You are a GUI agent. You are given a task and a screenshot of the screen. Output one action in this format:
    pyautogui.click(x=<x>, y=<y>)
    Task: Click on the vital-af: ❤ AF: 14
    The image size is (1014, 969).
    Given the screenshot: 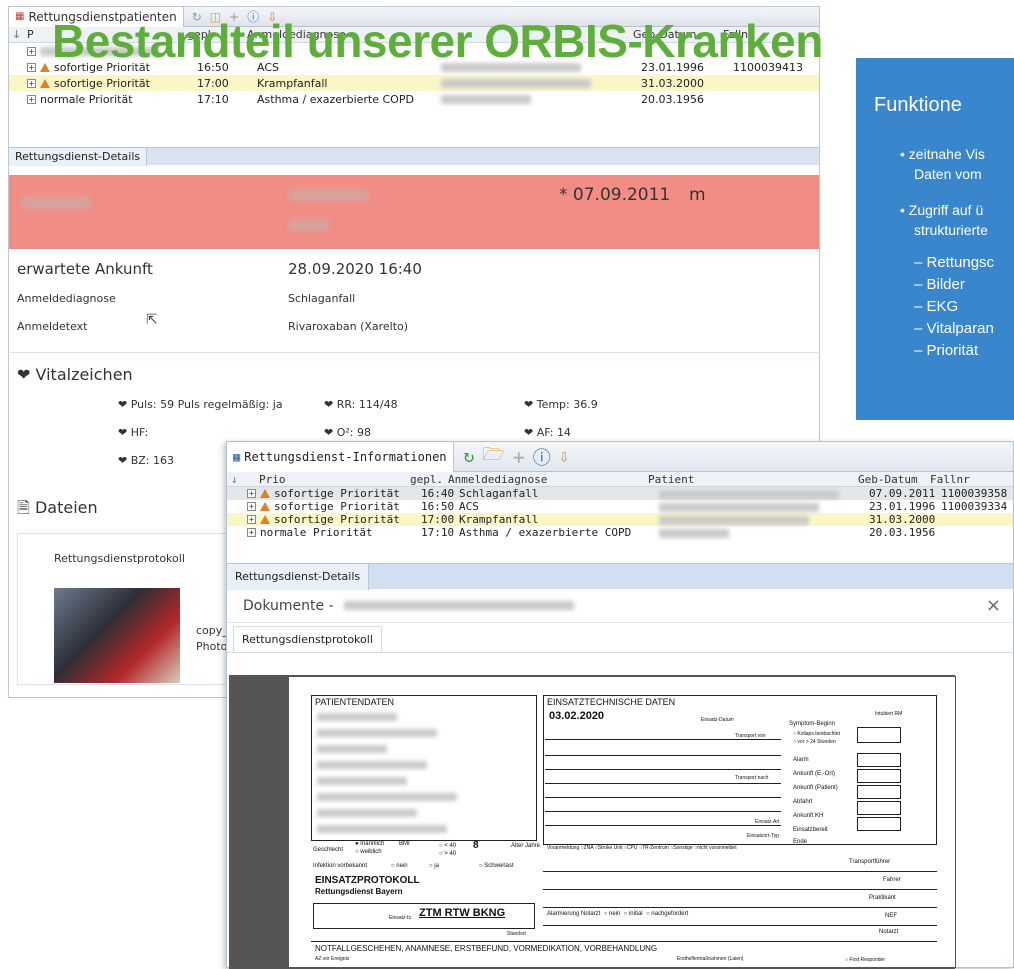 What is the action you would take?
    pyautogui.click(x=547, y=432)
    